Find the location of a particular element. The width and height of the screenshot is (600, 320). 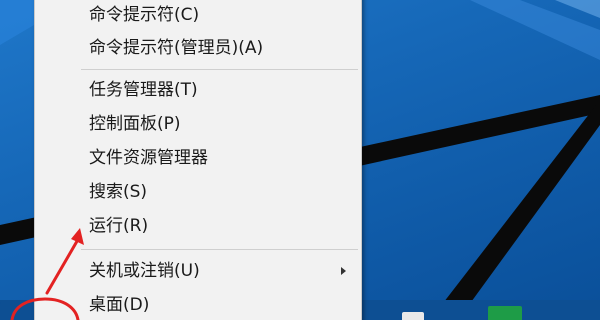

menu-item-shutdown-signout: 关机或注销(U) is located at coordinates (197, 271).